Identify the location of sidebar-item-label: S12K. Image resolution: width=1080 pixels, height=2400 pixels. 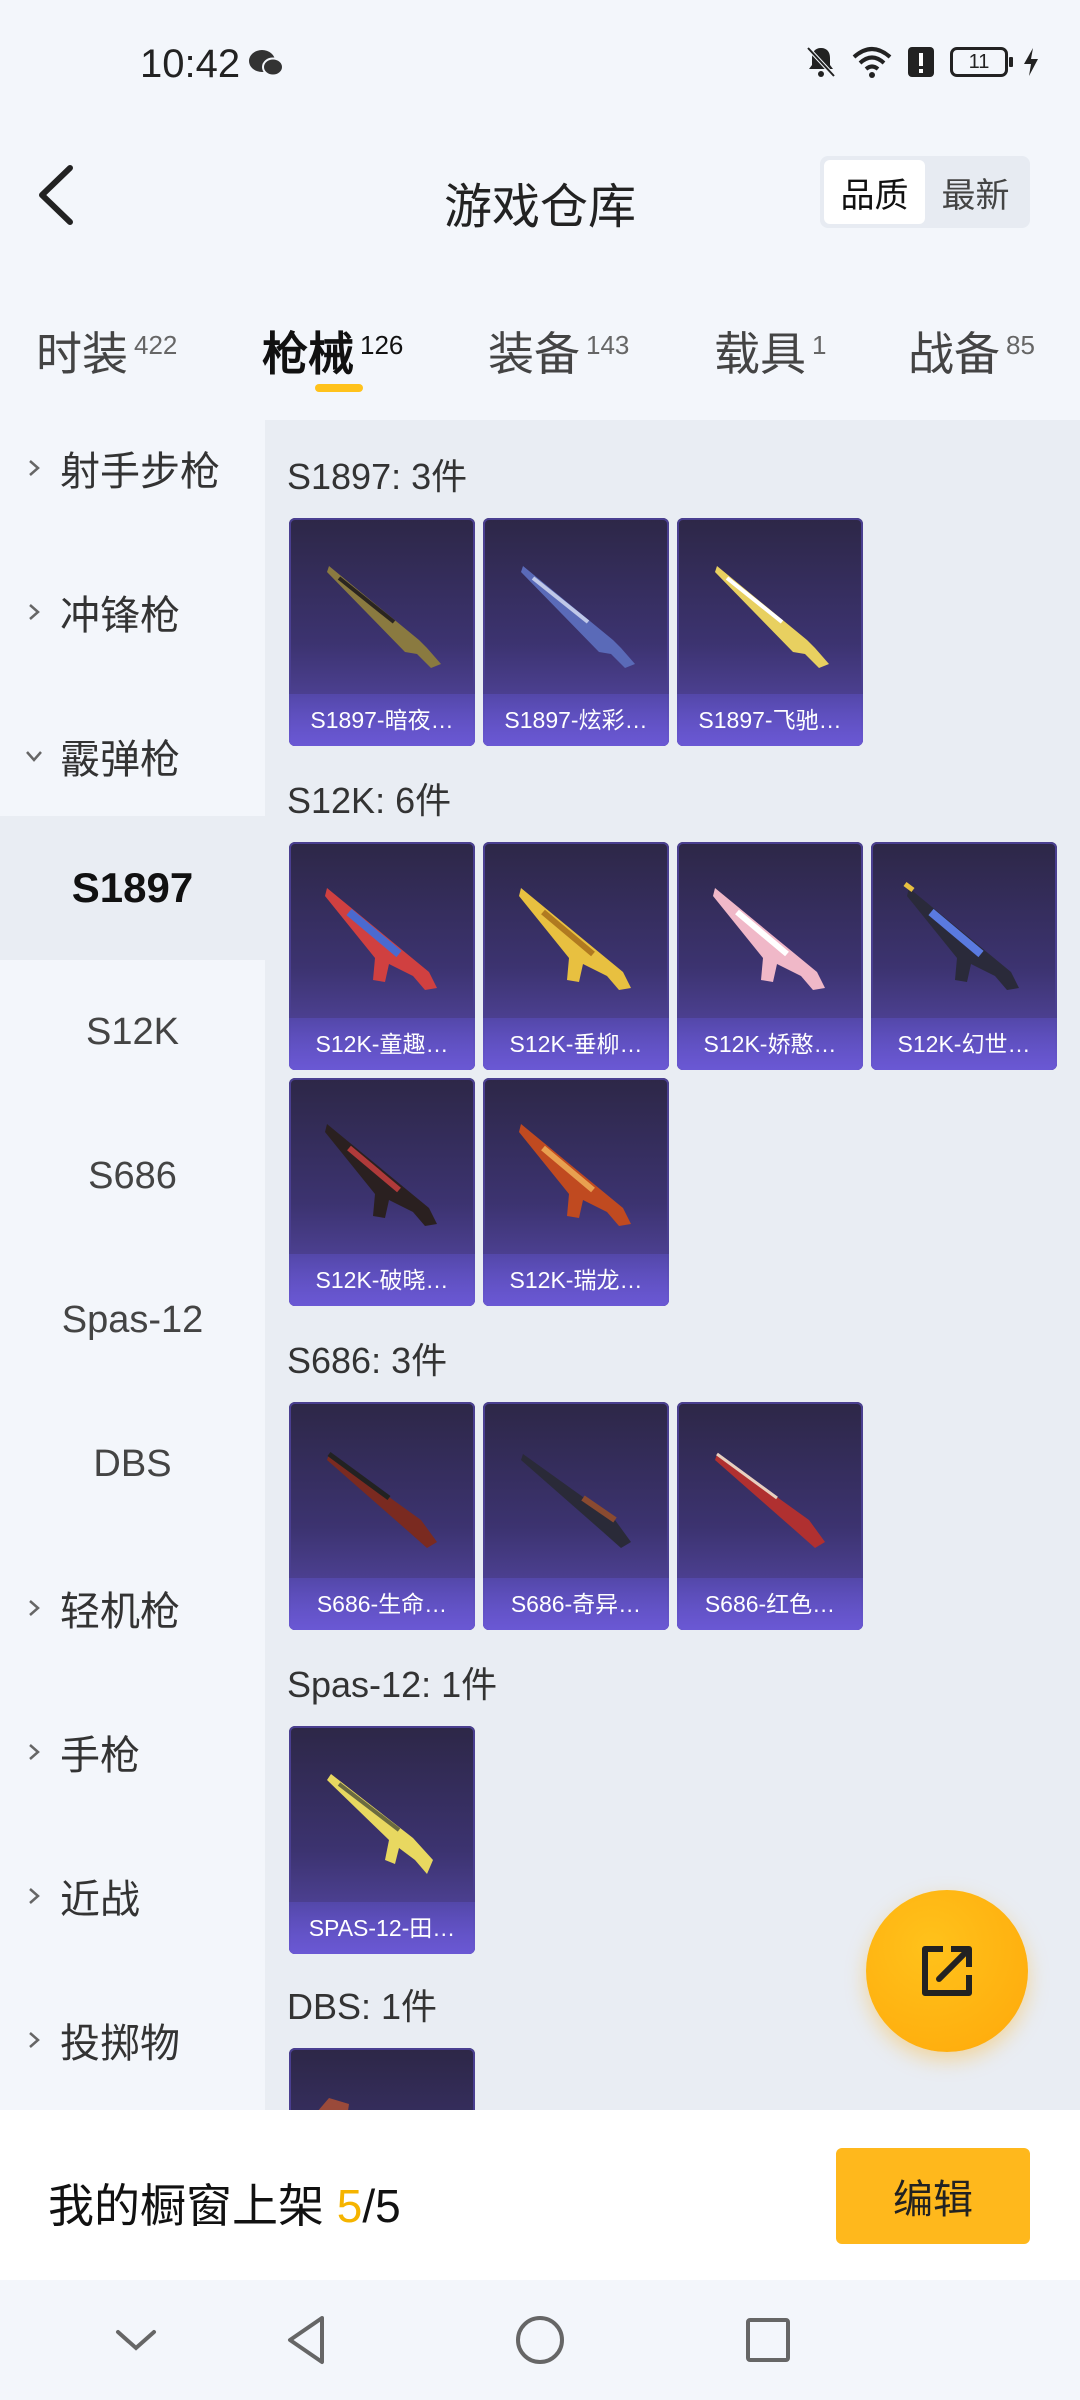
(132, 1031).